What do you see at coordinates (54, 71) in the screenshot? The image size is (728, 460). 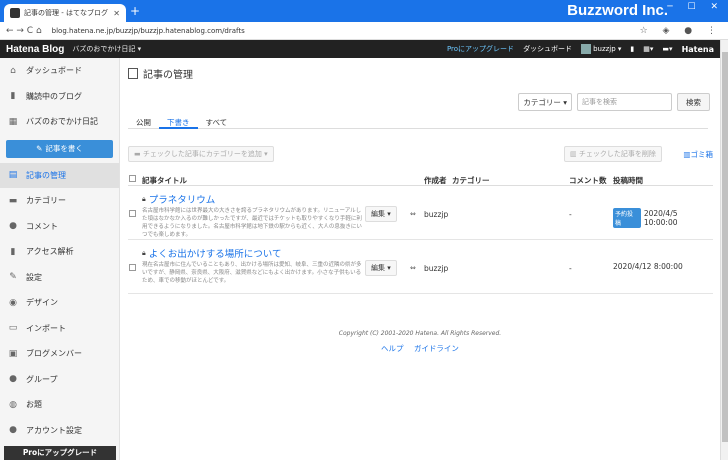 I see `sidebar-item-label: ダッシュボード` at bounding box center [54, 71].